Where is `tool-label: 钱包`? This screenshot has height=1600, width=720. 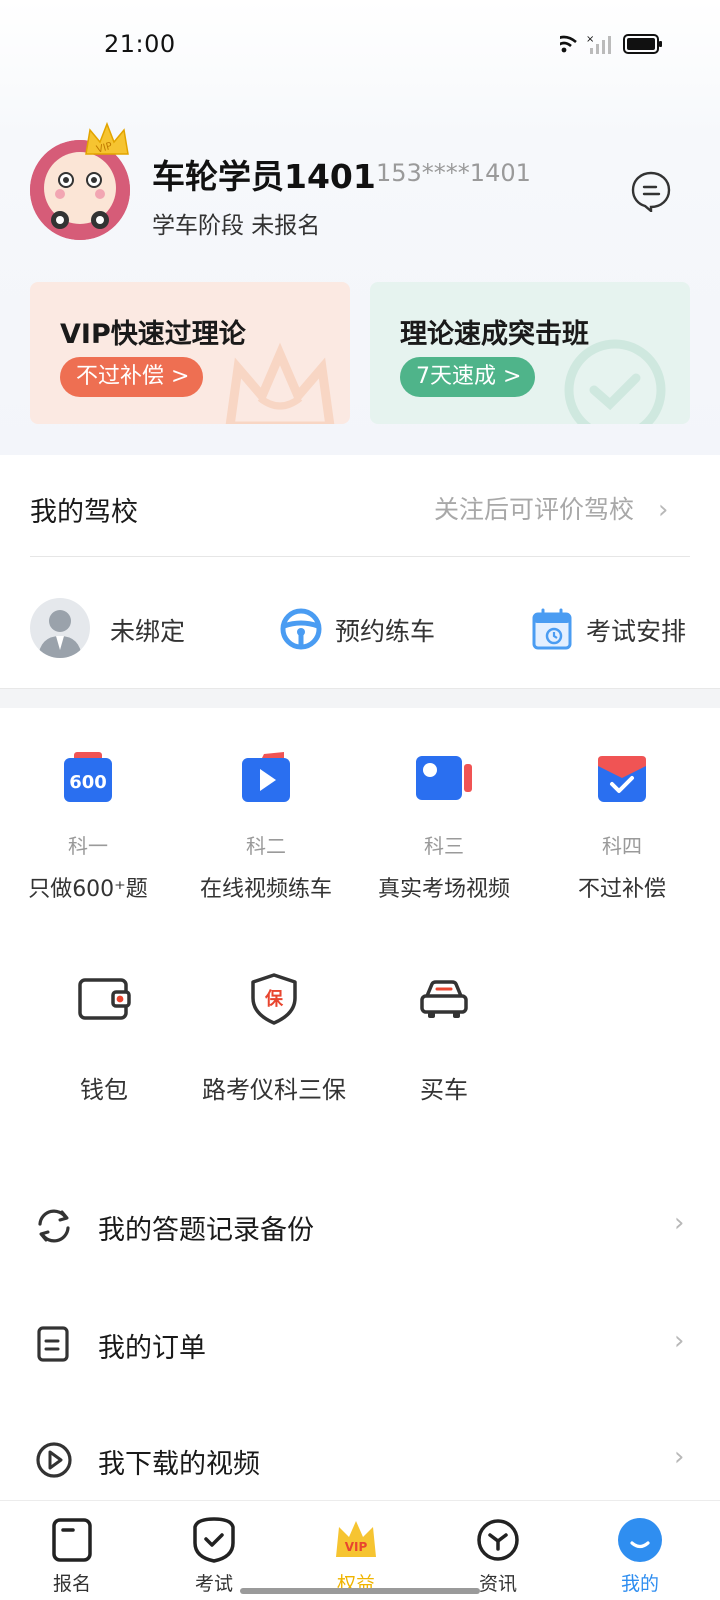 tool-label: 钱包 is located at coordinates (104, 1090).